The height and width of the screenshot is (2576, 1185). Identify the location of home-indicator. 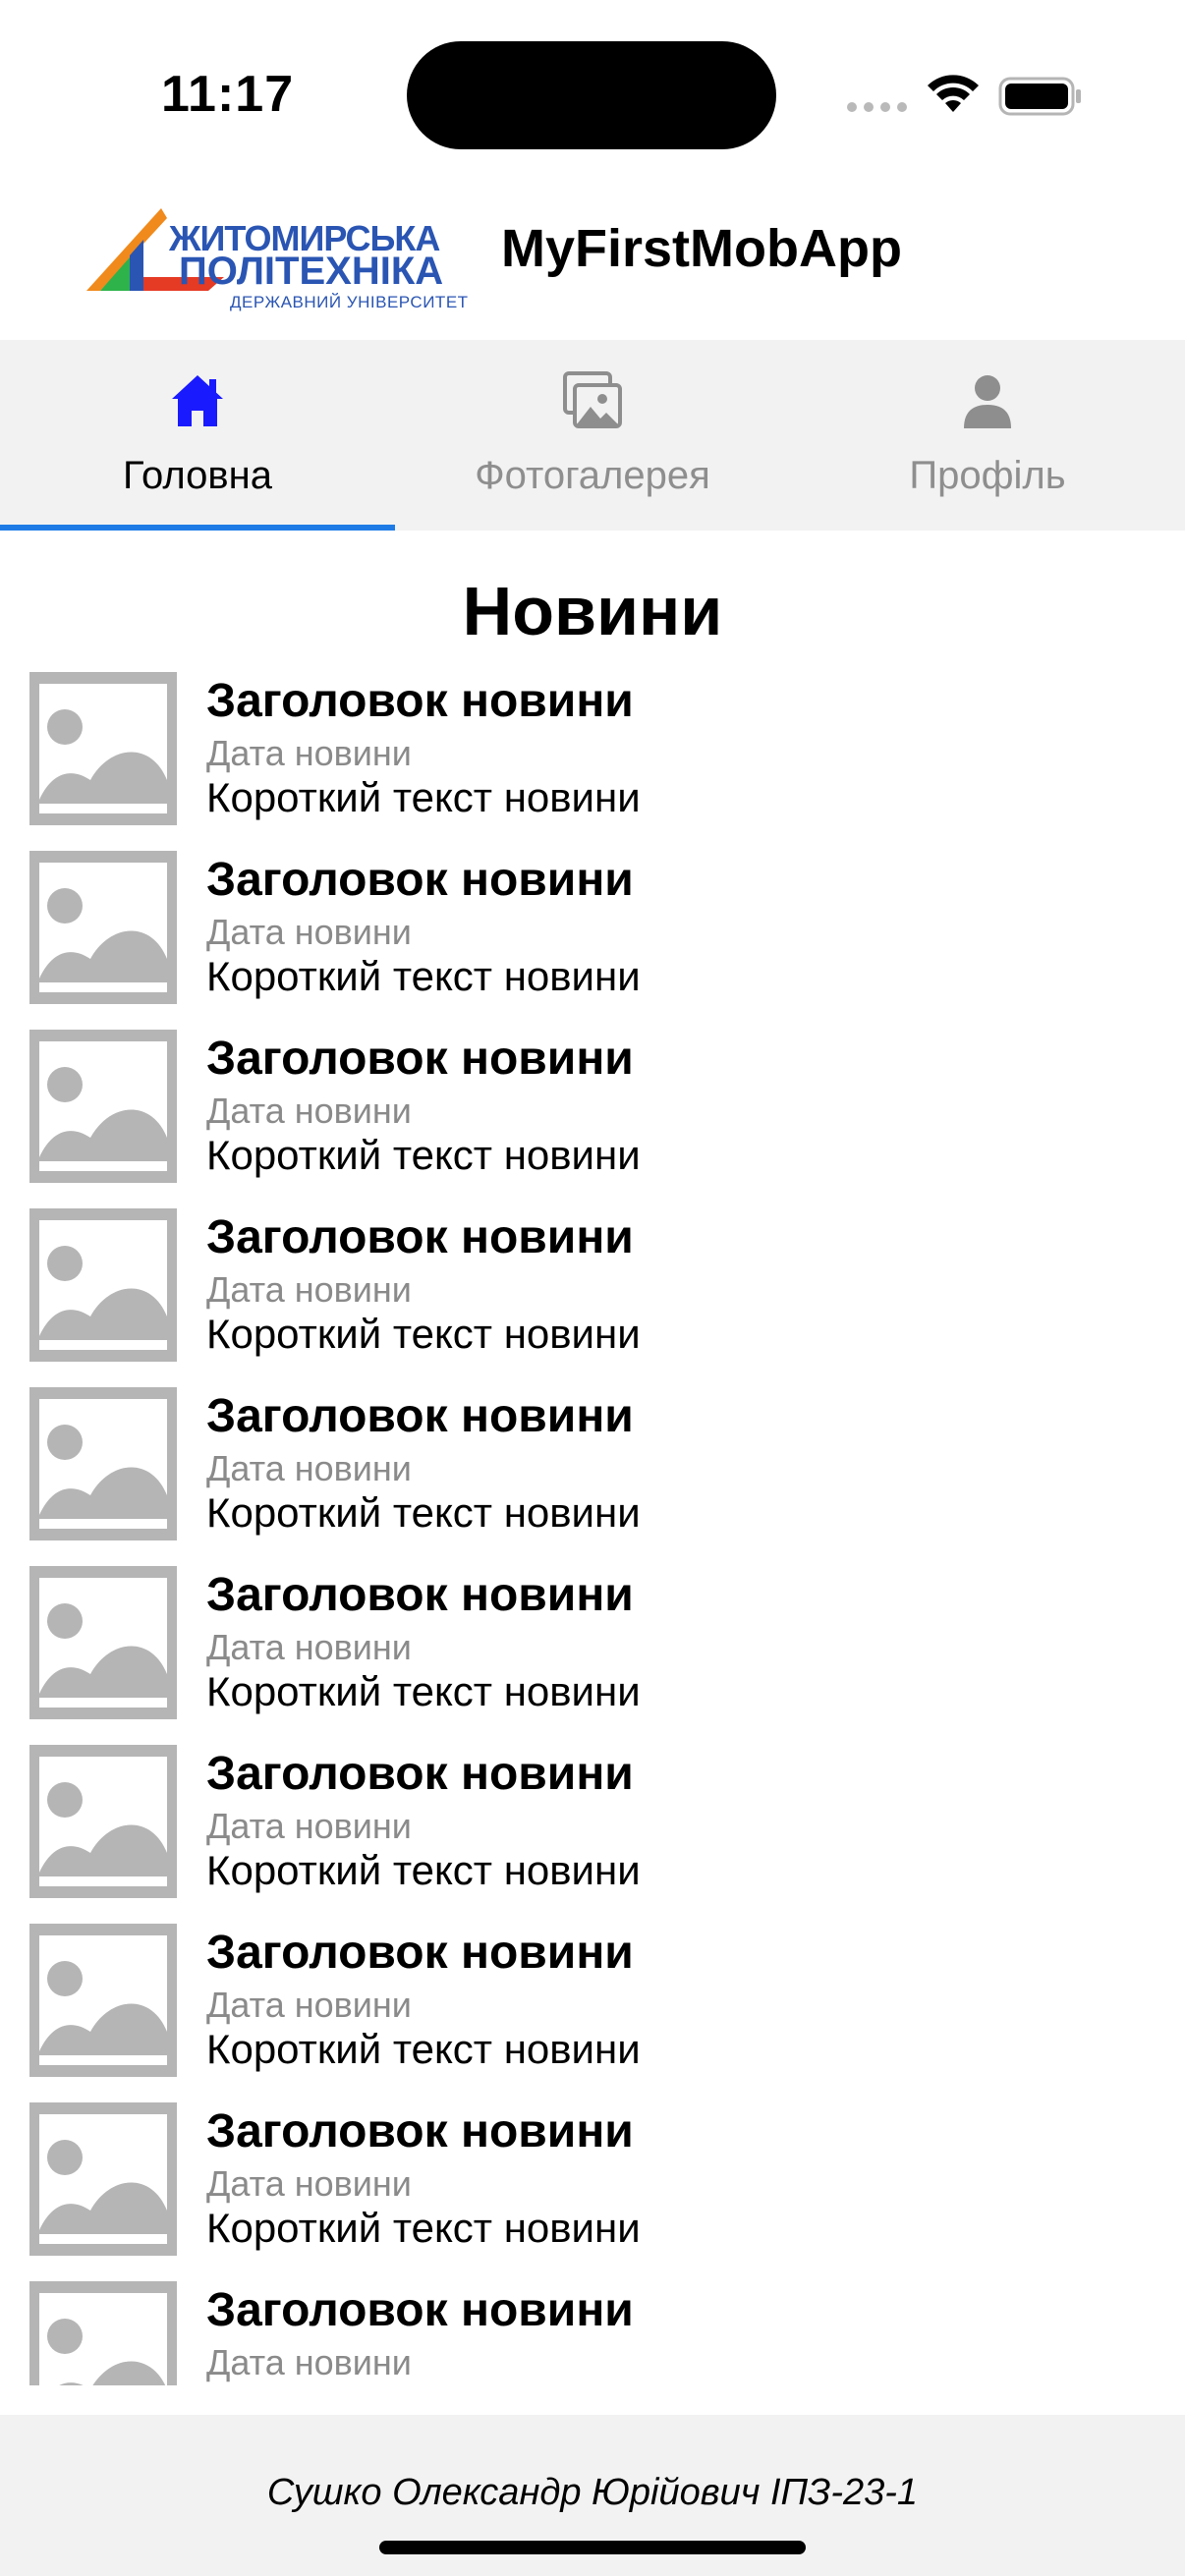
(592, 2547).